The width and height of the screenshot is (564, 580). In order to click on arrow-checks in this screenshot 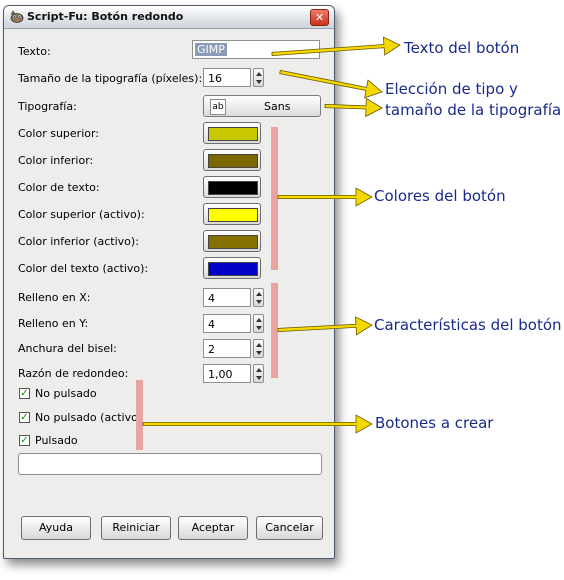, I will do `click(257, 424)`.